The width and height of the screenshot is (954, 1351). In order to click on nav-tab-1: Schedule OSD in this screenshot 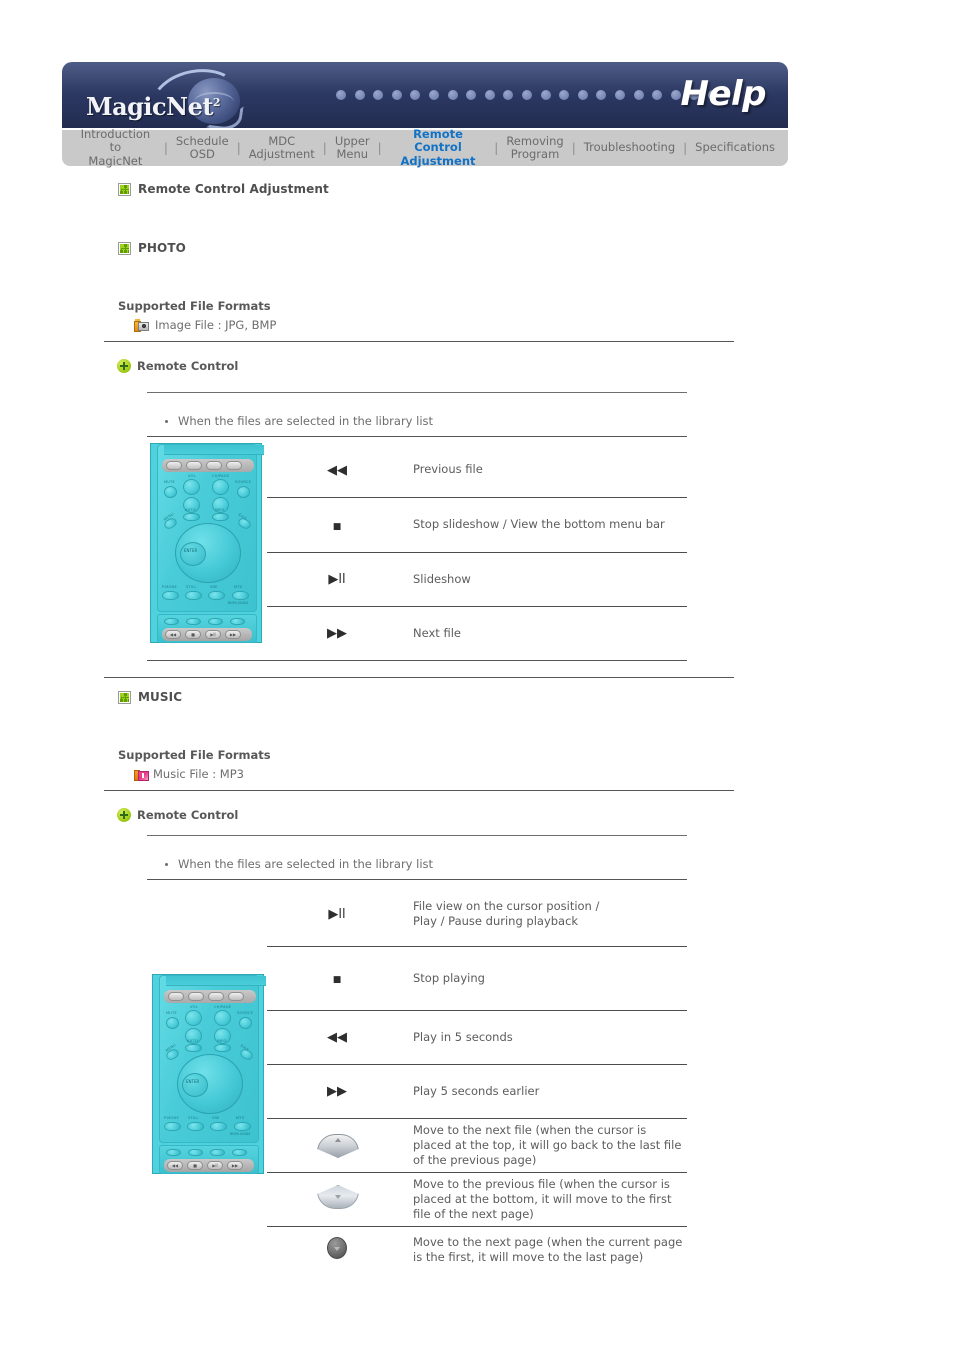, I will do `click(202, 148)`.